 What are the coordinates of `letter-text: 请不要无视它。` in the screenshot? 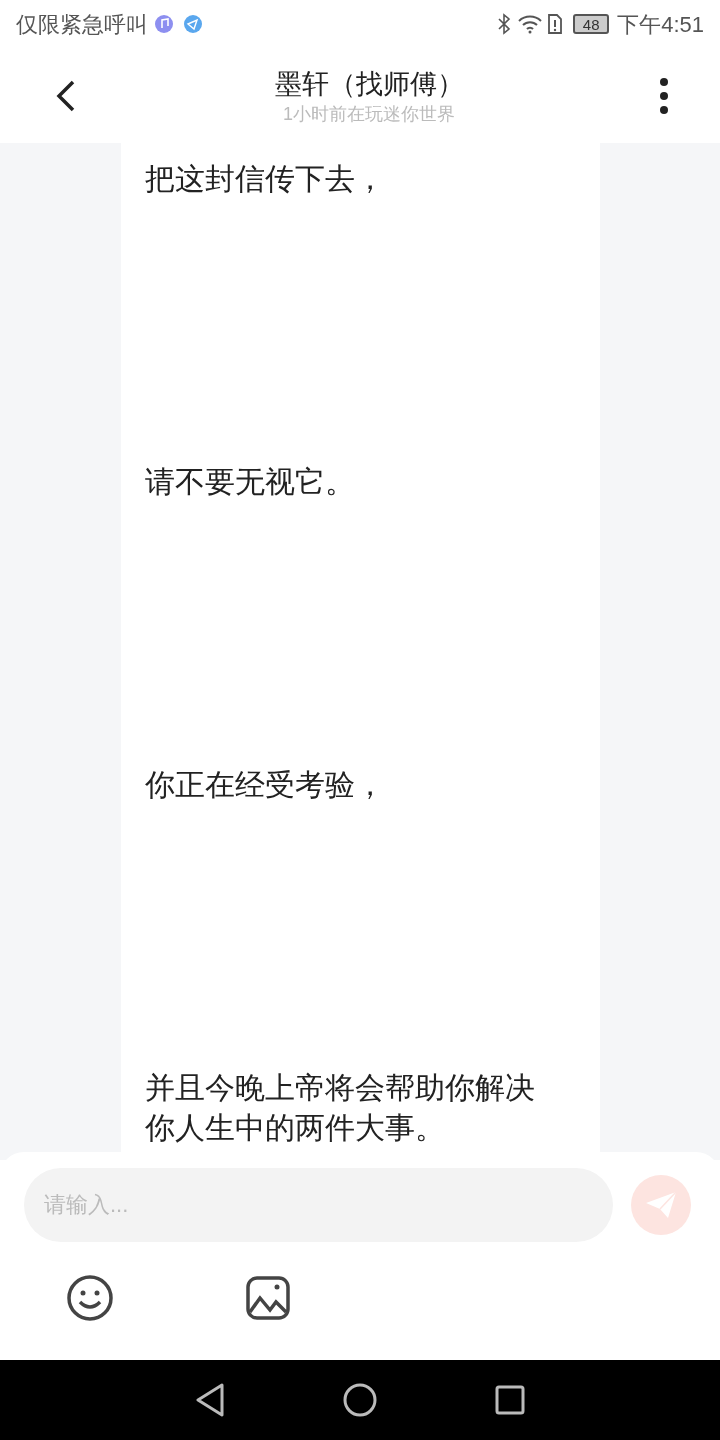 It's located at (250, 482).